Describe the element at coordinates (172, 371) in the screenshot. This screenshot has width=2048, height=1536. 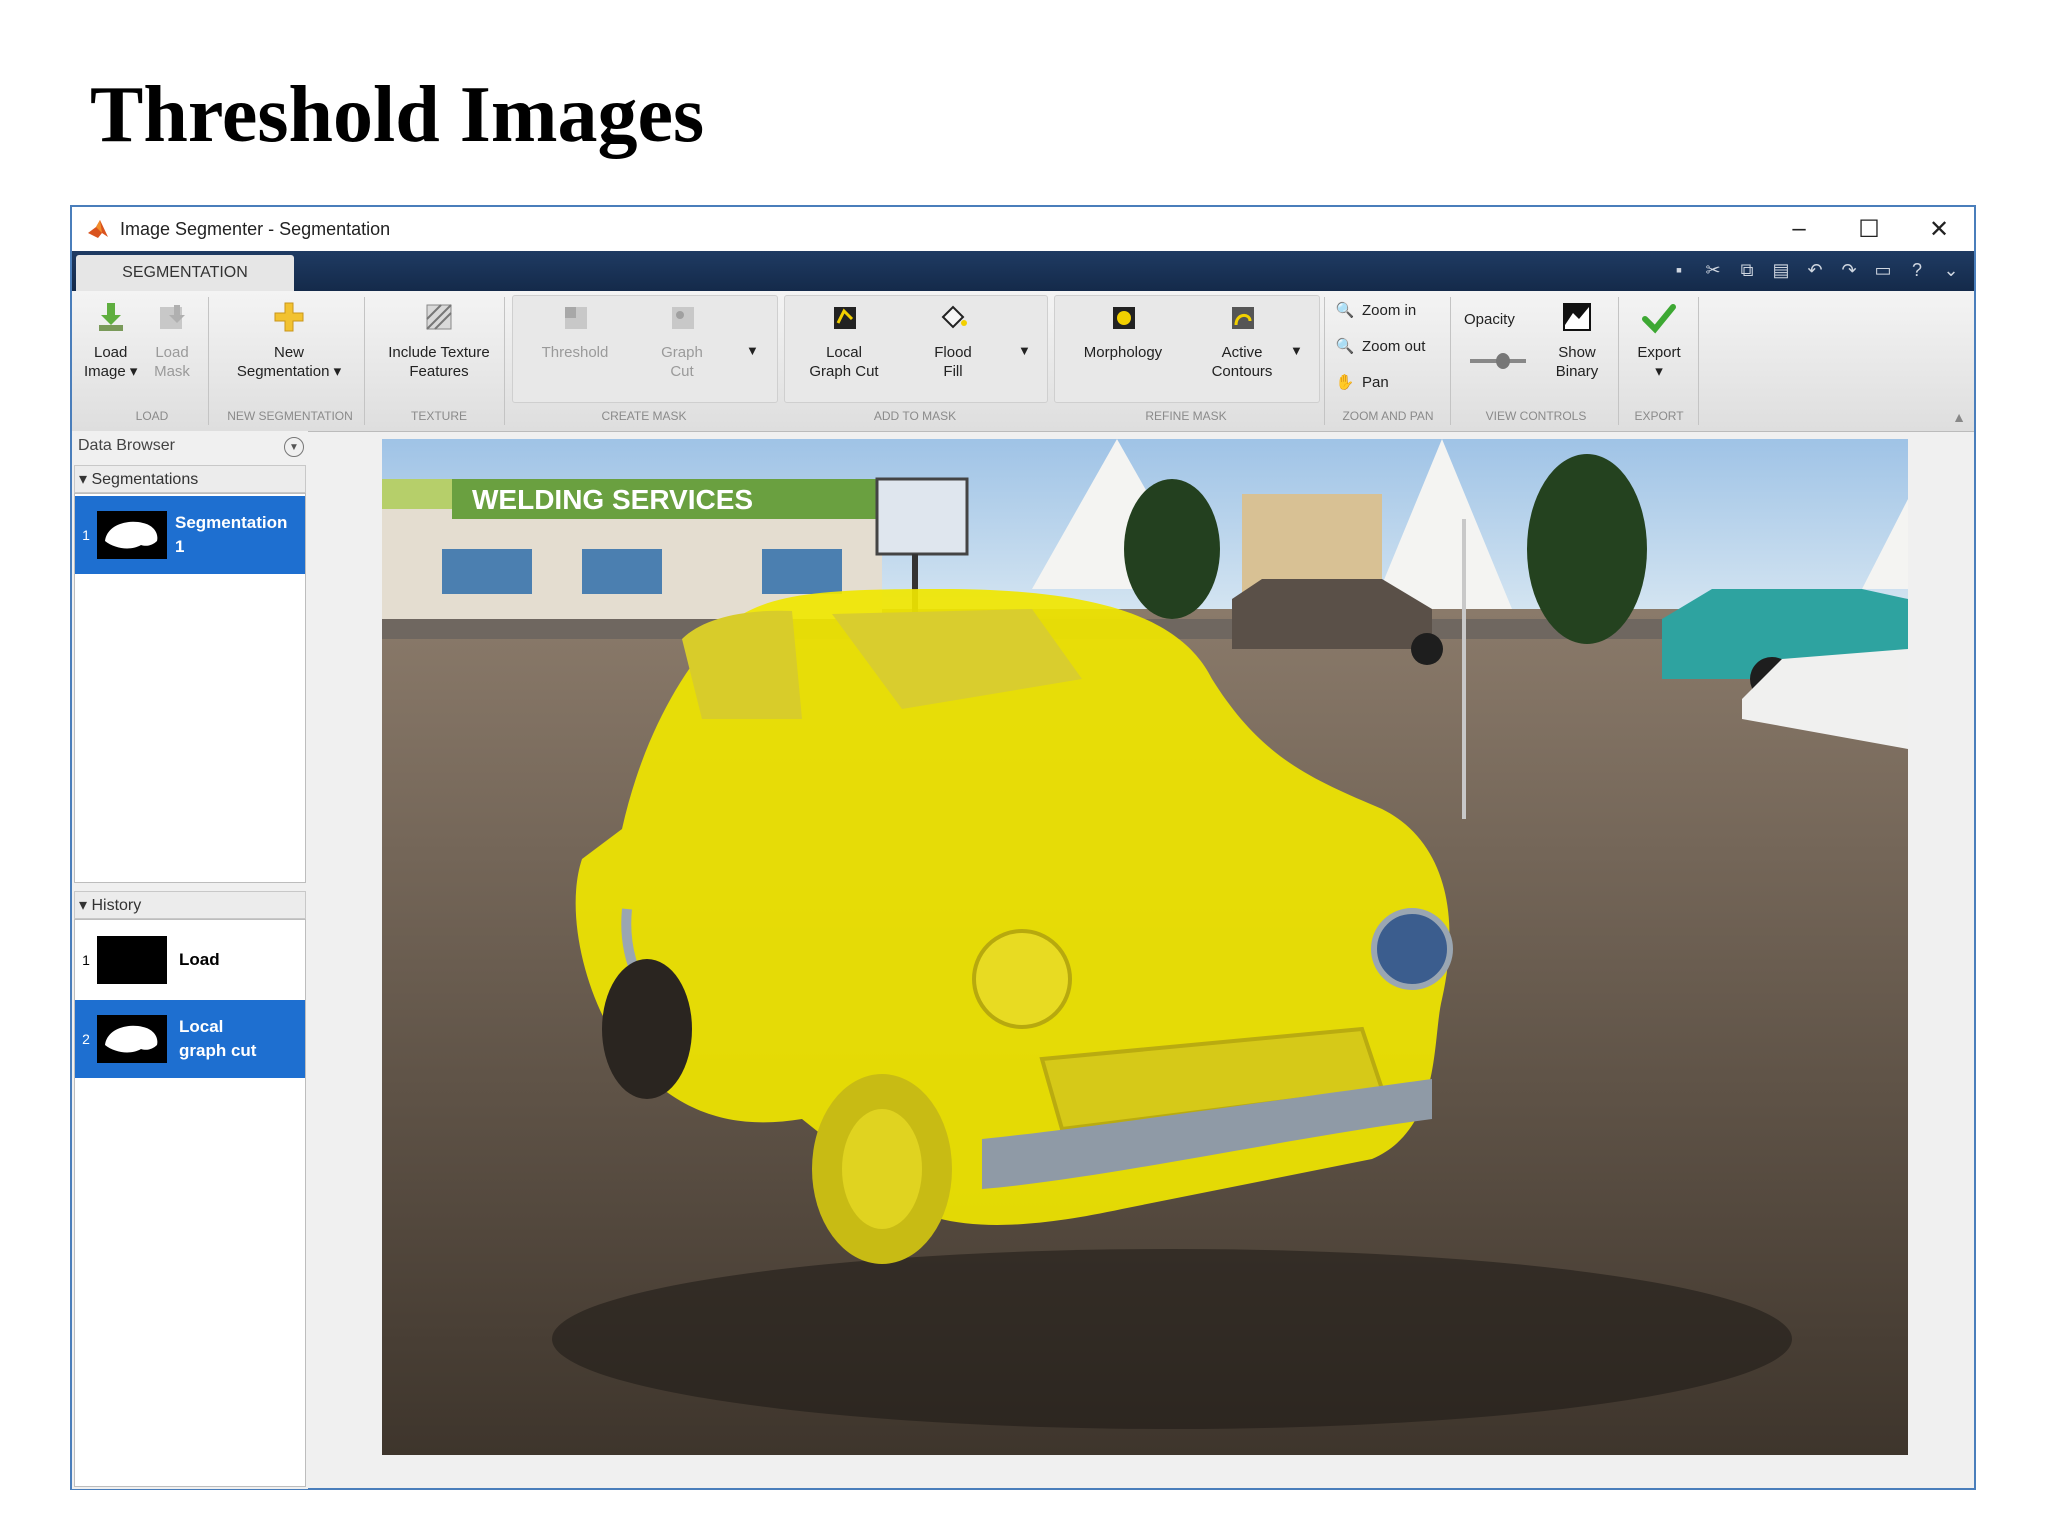
I see `load-mask-label-2: Mask` at that location.